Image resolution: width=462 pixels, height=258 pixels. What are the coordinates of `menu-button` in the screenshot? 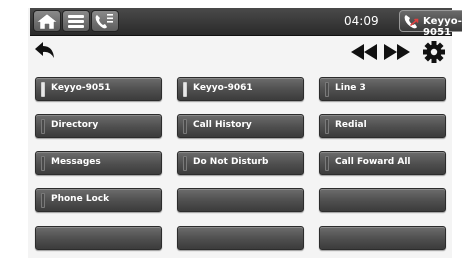 It's located at (76, 21).